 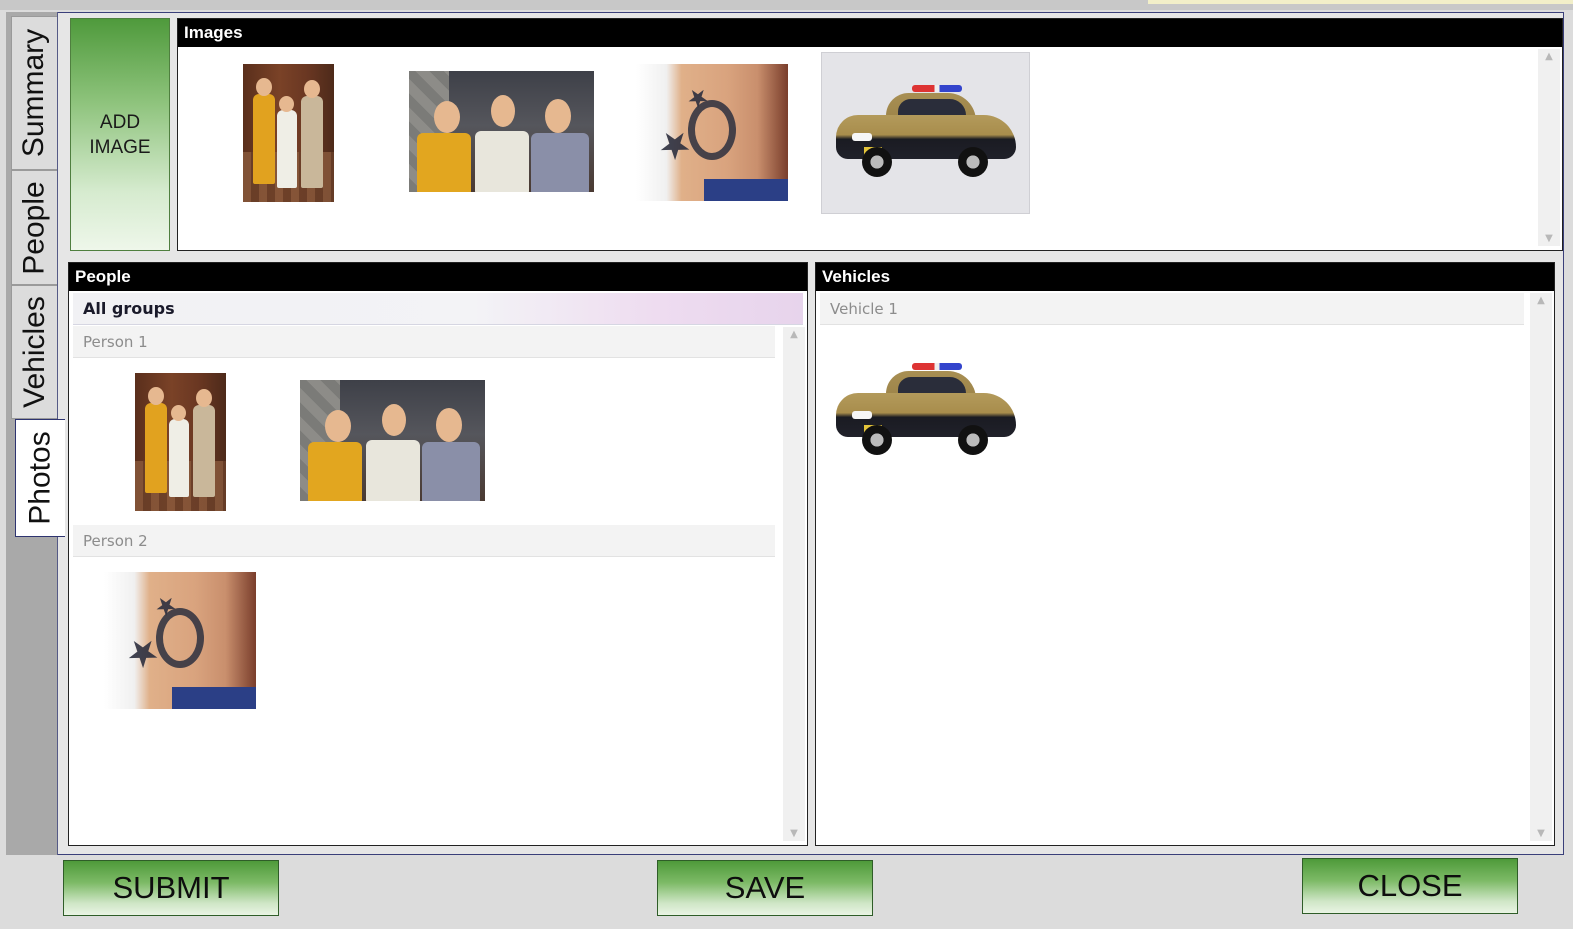 I want to click on people-scrollbar: ▲ ▼, so click(x=794, y=584).